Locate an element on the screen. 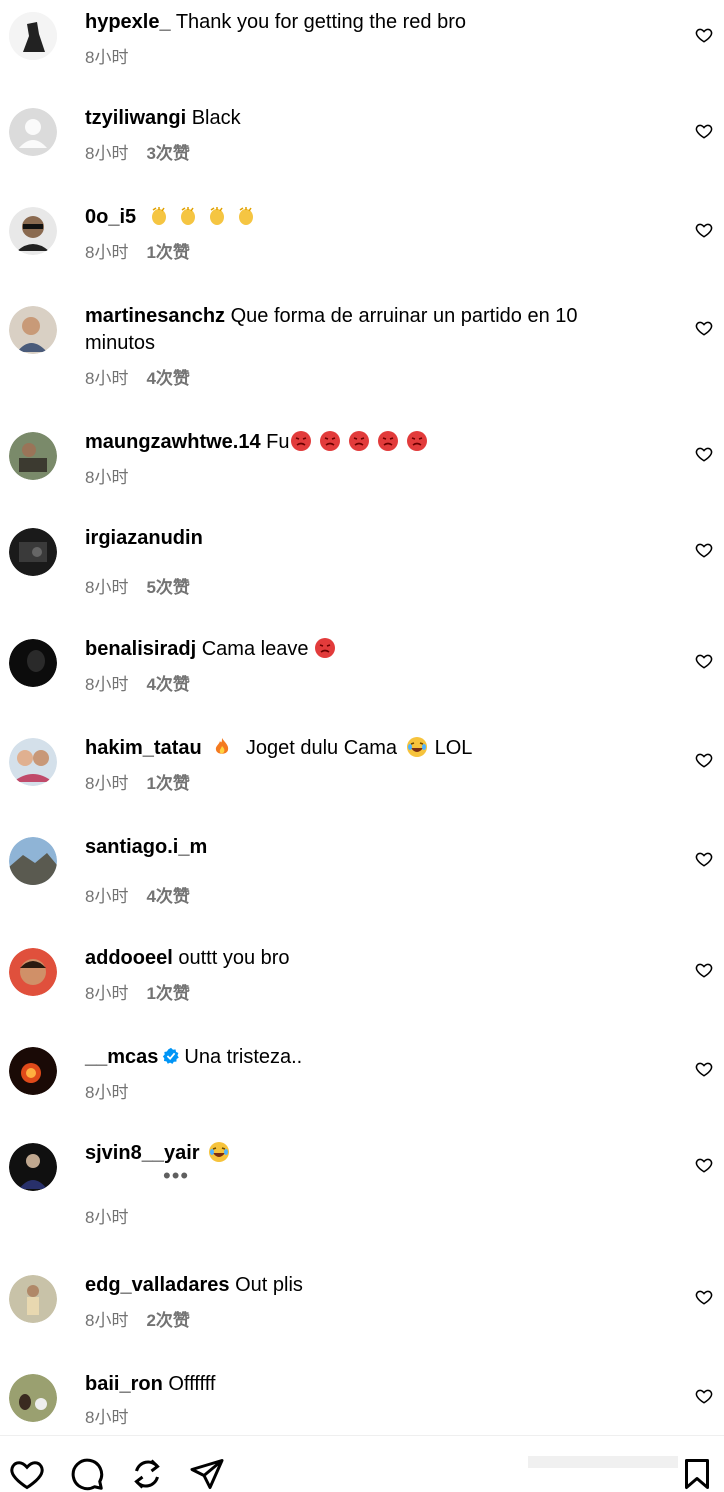  comment-likes: 5次赞 is located at coordinates (167, 587).